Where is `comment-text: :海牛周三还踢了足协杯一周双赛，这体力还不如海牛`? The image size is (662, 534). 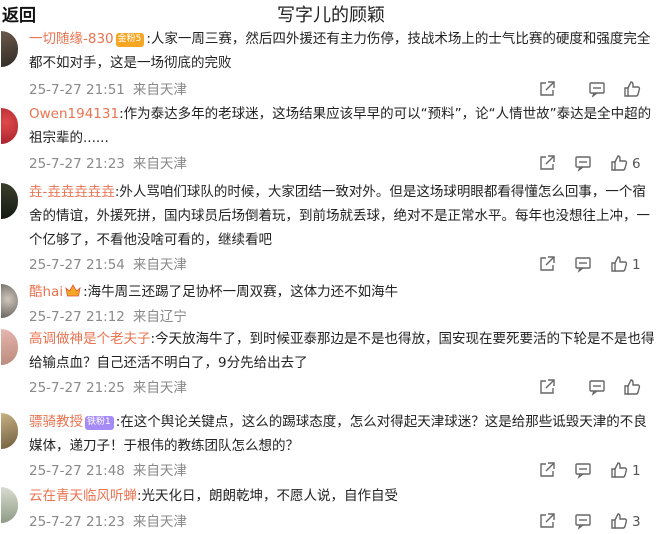
comment-text: :海牛周三还踢了足协杯一周双赛，这体力还不如海牛 is located at coordinates (241, 292).